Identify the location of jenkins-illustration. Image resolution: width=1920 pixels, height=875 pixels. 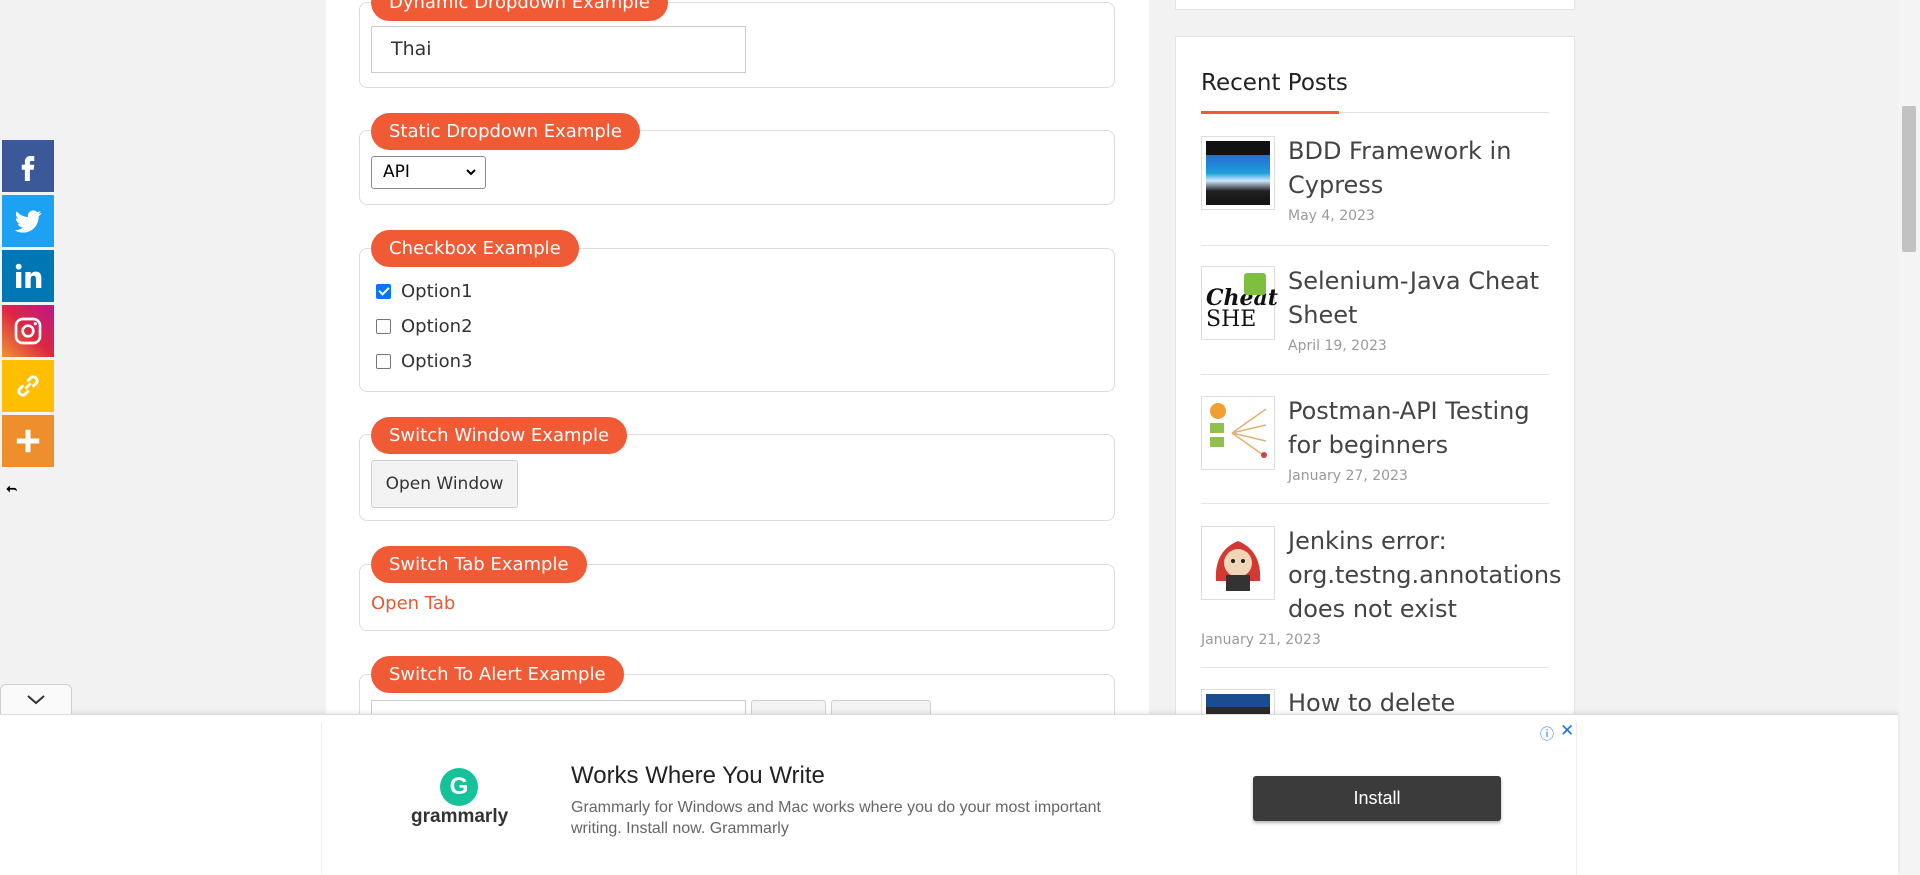
(1238, 563).